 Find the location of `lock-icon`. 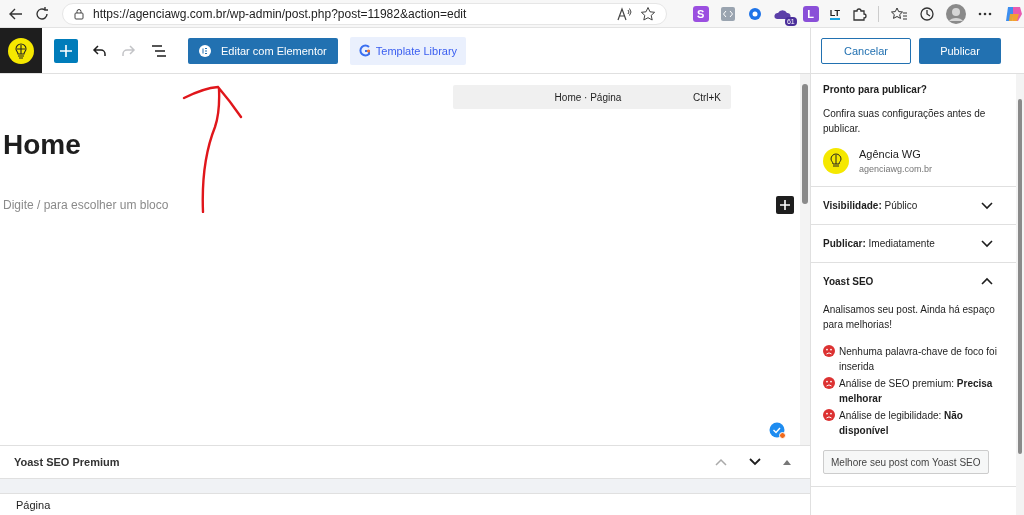

lock-icon is located at coordinates (79, 13).